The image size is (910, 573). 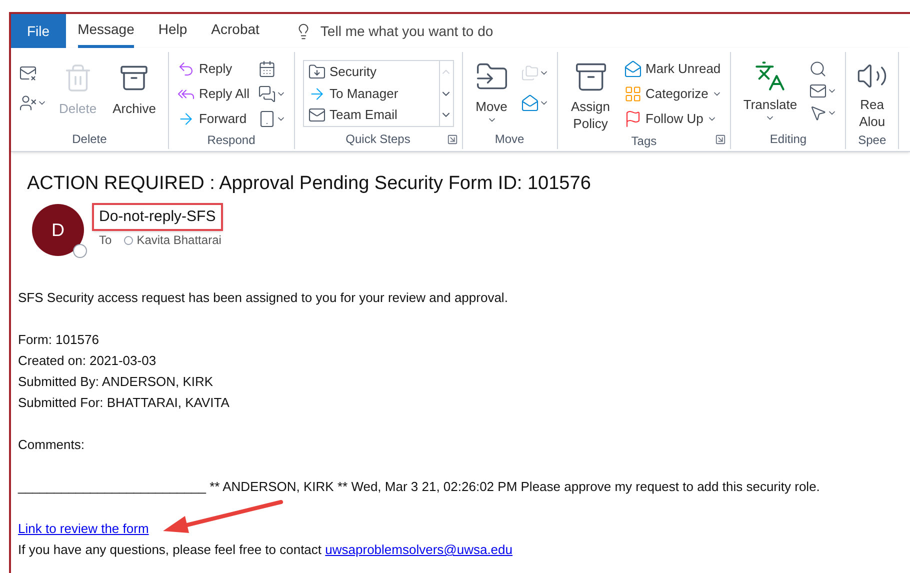 What do you see at coordinates (231, 140) in the screenshot?
I see `group-label: Respond` at bounding box center [231, 140].